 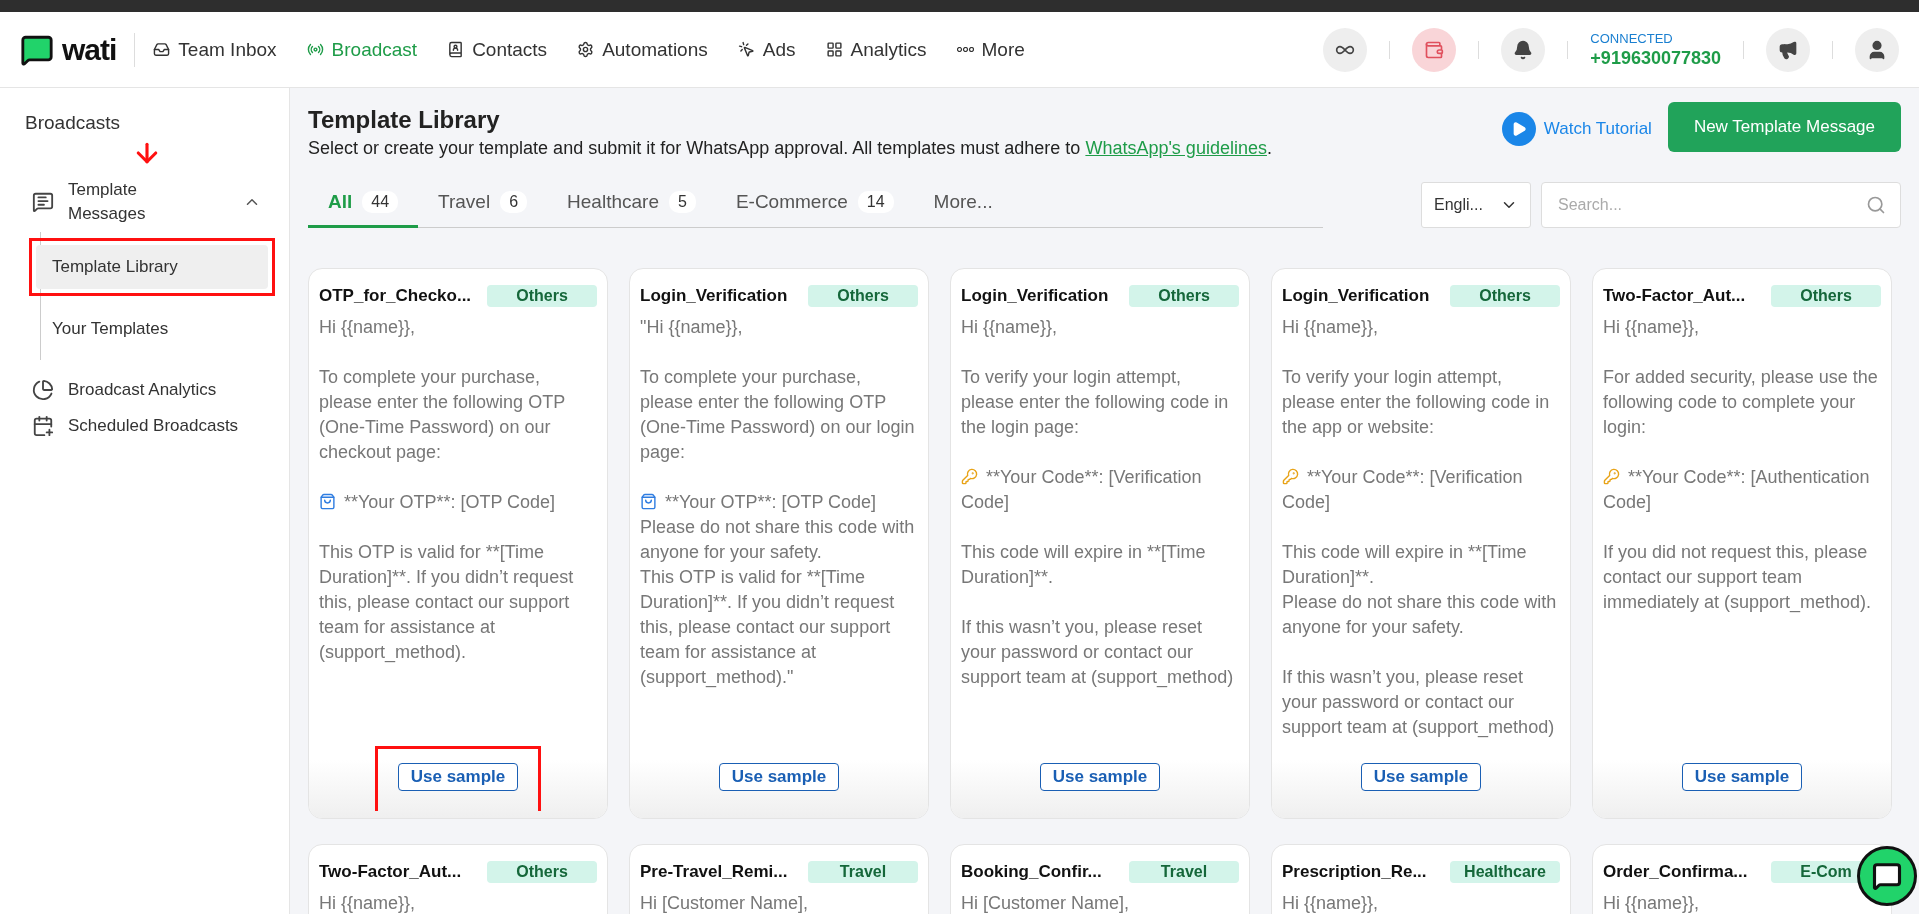 I want to click on nav-item: Automations, so click(x=642, y=49).